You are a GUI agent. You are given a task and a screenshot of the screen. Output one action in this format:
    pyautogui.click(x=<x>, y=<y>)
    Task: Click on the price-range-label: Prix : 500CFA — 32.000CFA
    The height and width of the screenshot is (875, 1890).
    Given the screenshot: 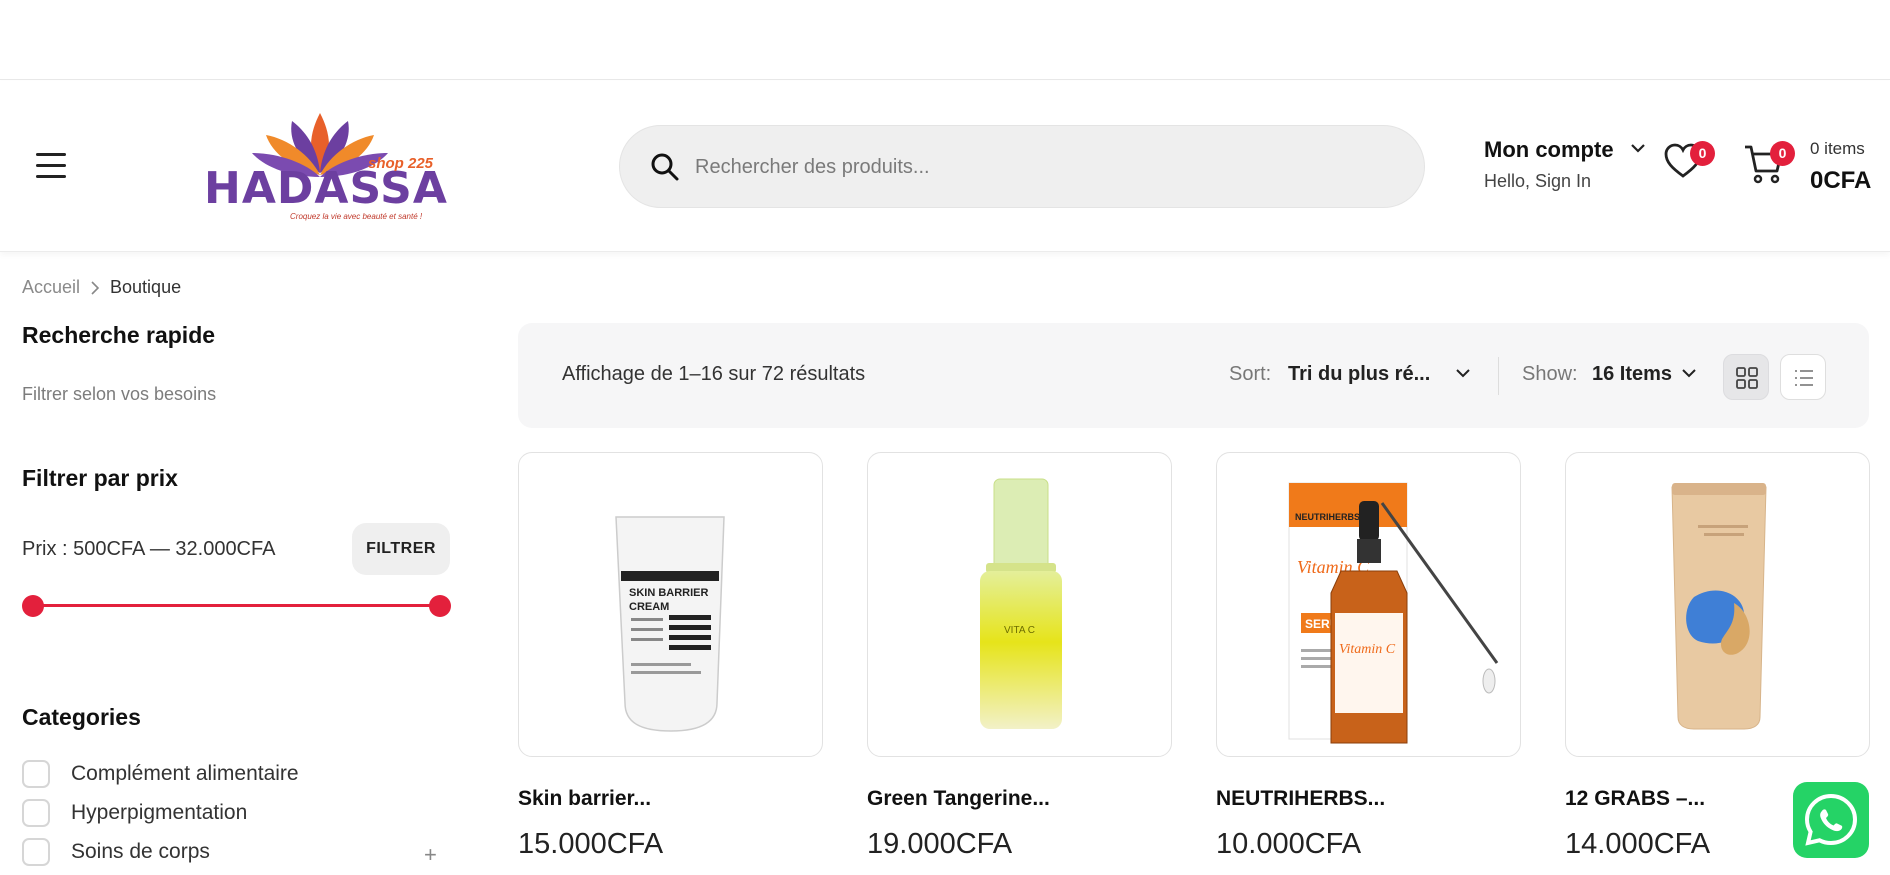 What is the action you would take?
    pyautogui.click(x=149, y=549)
    